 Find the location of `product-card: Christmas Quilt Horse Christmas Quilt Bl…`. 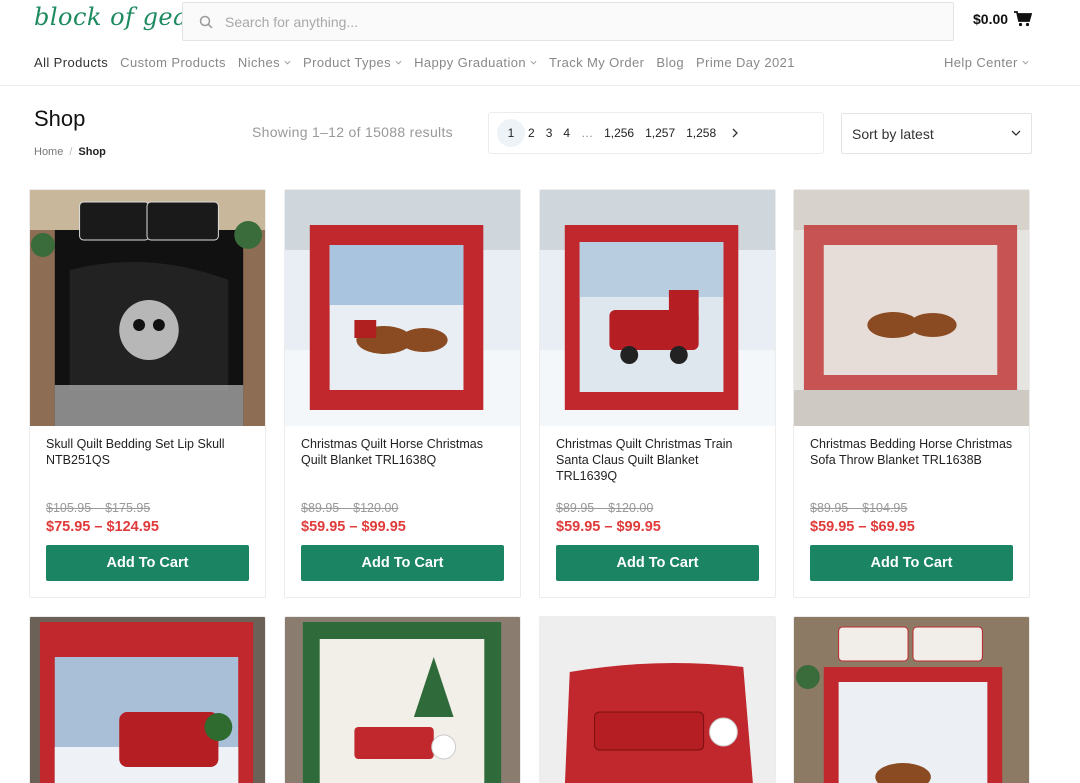

product-card: Christmas Quilt Horse Christmas Quilt Bl… is located at coordinates (402, 393).